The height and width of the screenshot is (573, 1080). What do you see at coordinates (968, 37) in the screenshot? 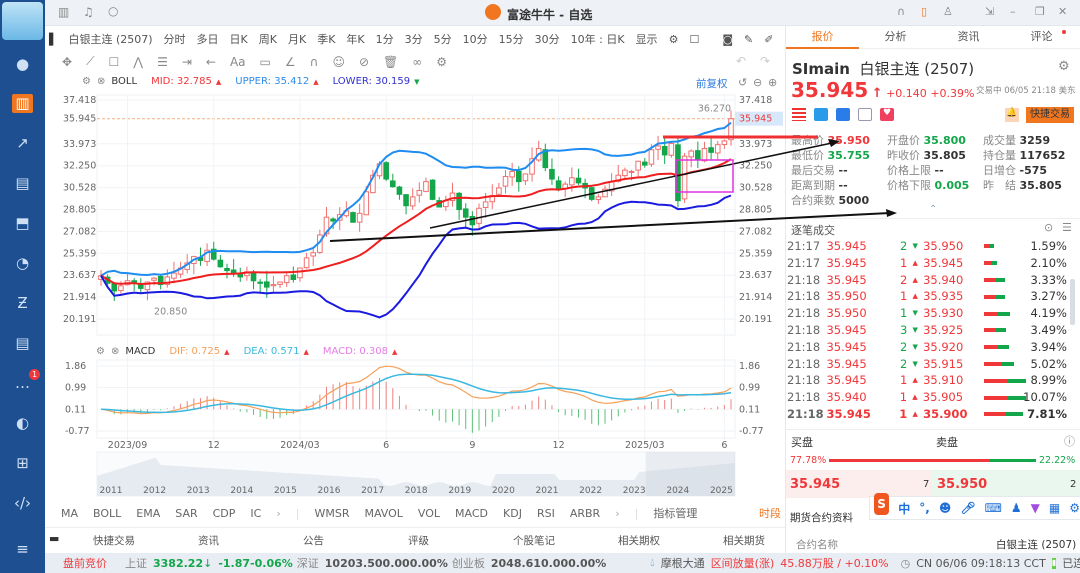
I see `quote-tab: 资讯` at bounding box center [968, 37].